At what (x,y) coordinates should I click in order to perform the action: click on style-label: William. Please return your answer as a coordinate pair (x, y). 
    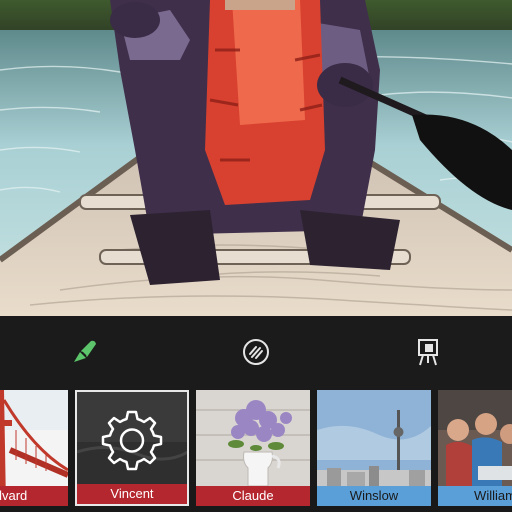
    Looking at the image, I should click on (475, 496).